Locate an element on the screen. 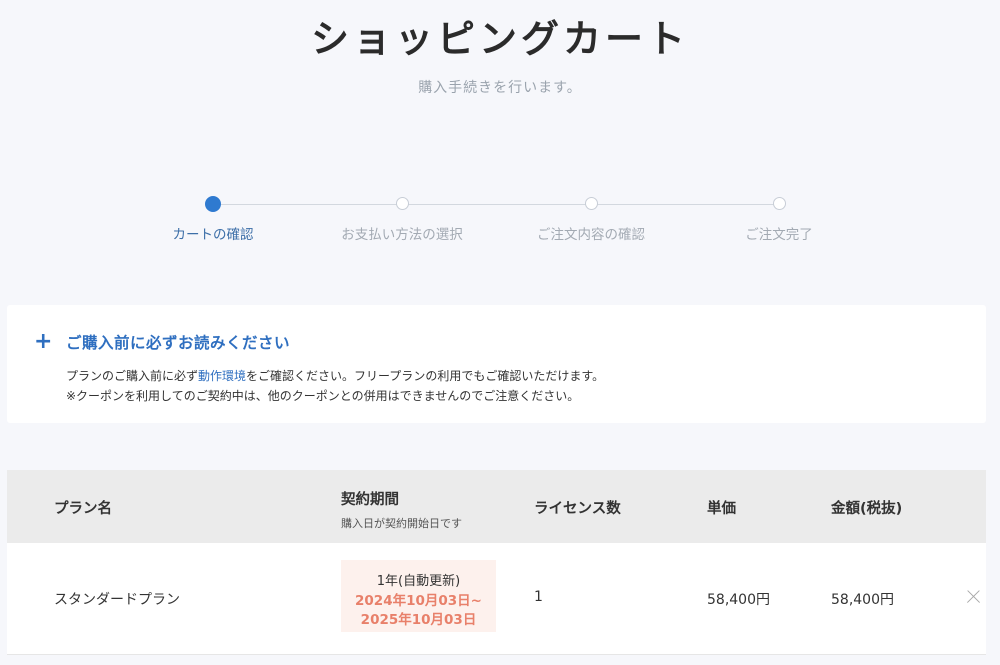 This screenshot has width=1000, height=665. step-label: カートの確認 is located at coordinates (213, 235).